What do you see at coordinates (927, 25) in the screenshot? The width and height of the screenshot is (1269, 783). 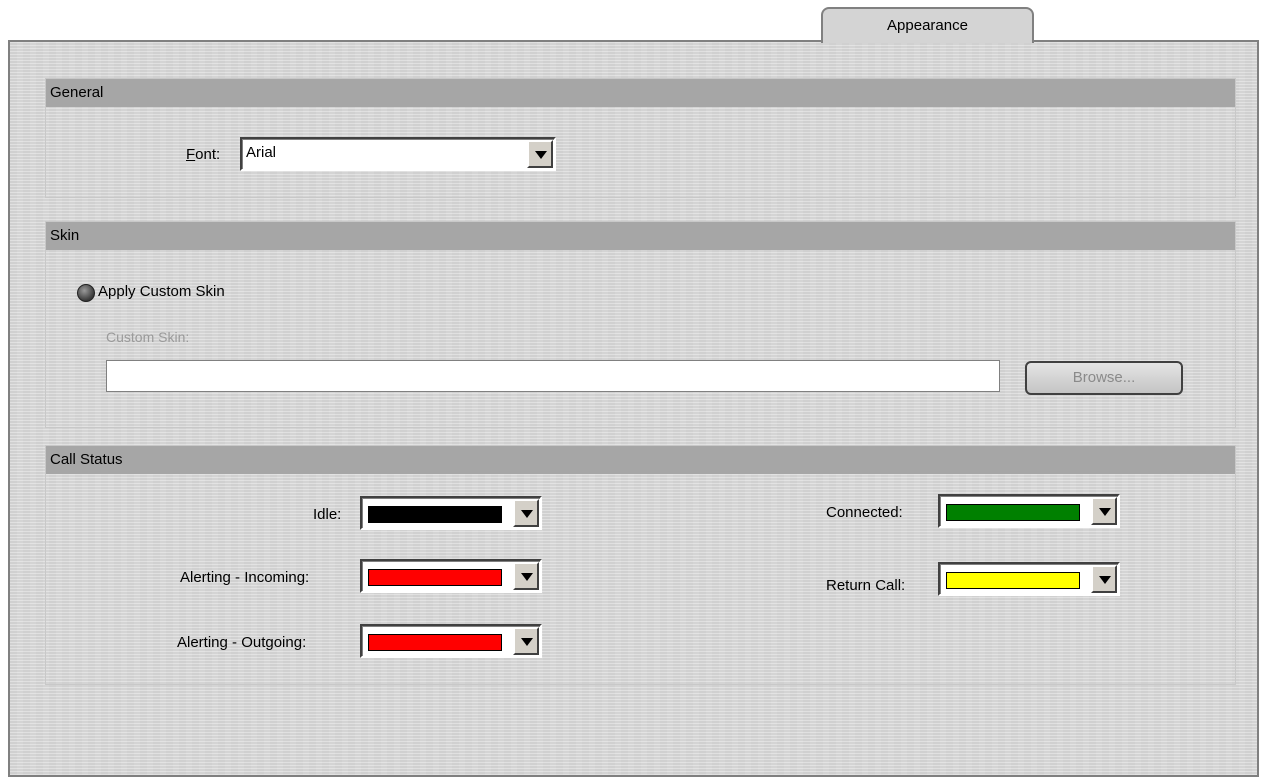 I see `tab-appearance: Appearance` at bounding box center [927, 25].